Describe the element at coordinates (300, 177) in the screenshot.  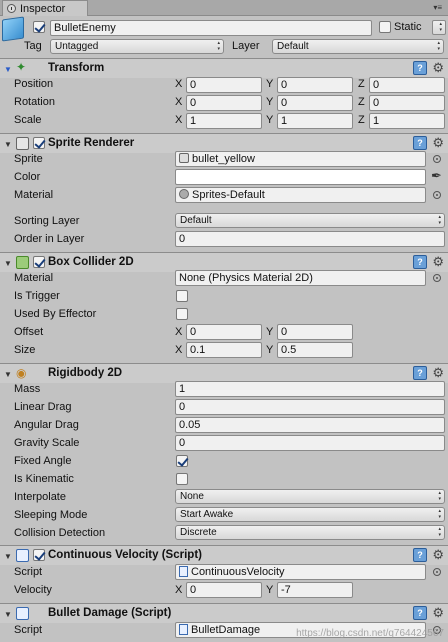
I see `color-swatch` at that location.